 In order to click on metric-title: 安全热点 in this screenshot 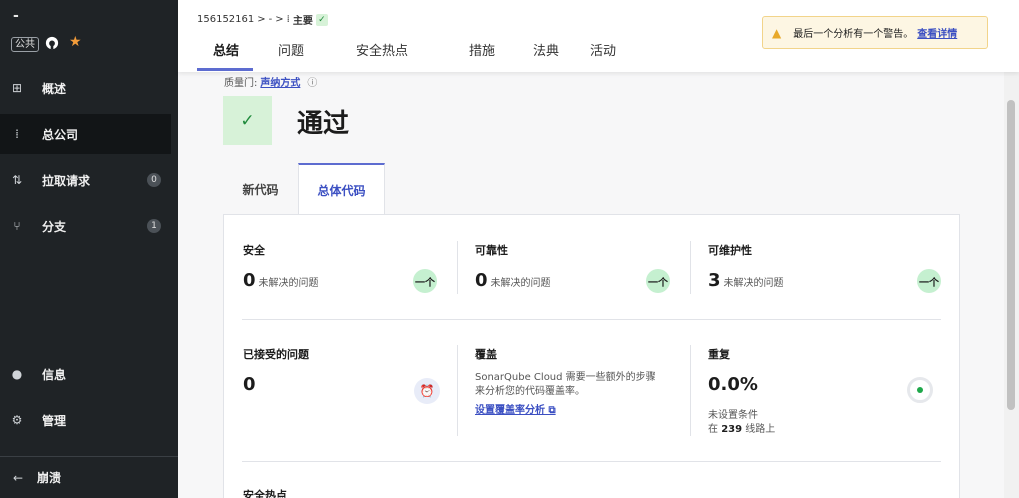, I will do `click(265, 493)`.